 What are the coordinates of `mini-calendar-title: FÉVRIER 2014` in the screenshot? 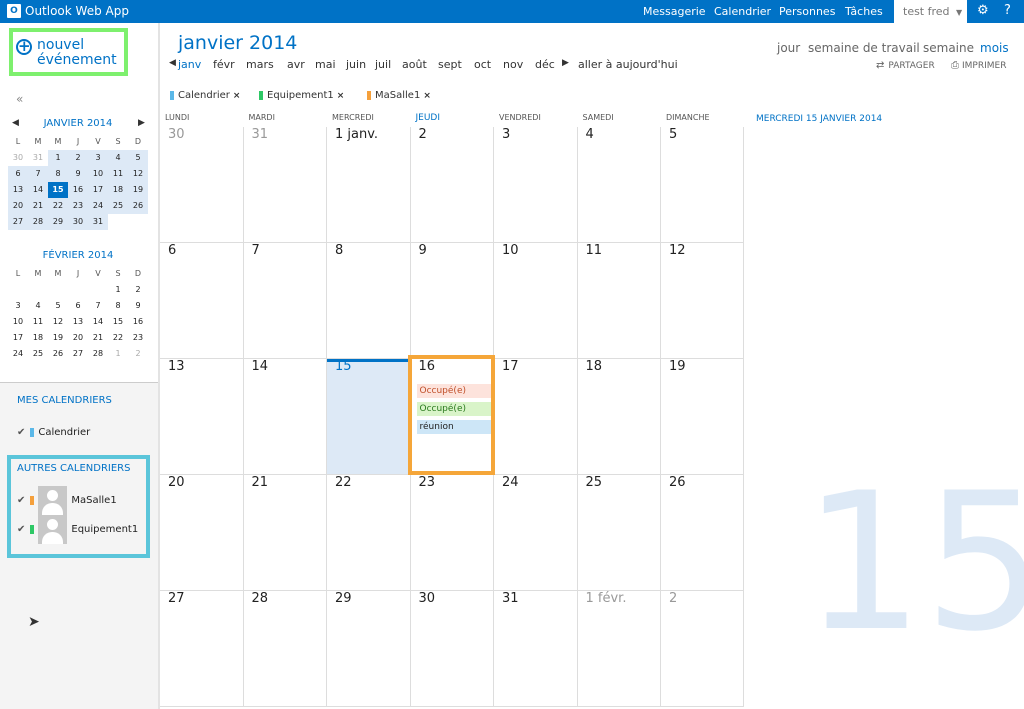 It's located at (78, 255).